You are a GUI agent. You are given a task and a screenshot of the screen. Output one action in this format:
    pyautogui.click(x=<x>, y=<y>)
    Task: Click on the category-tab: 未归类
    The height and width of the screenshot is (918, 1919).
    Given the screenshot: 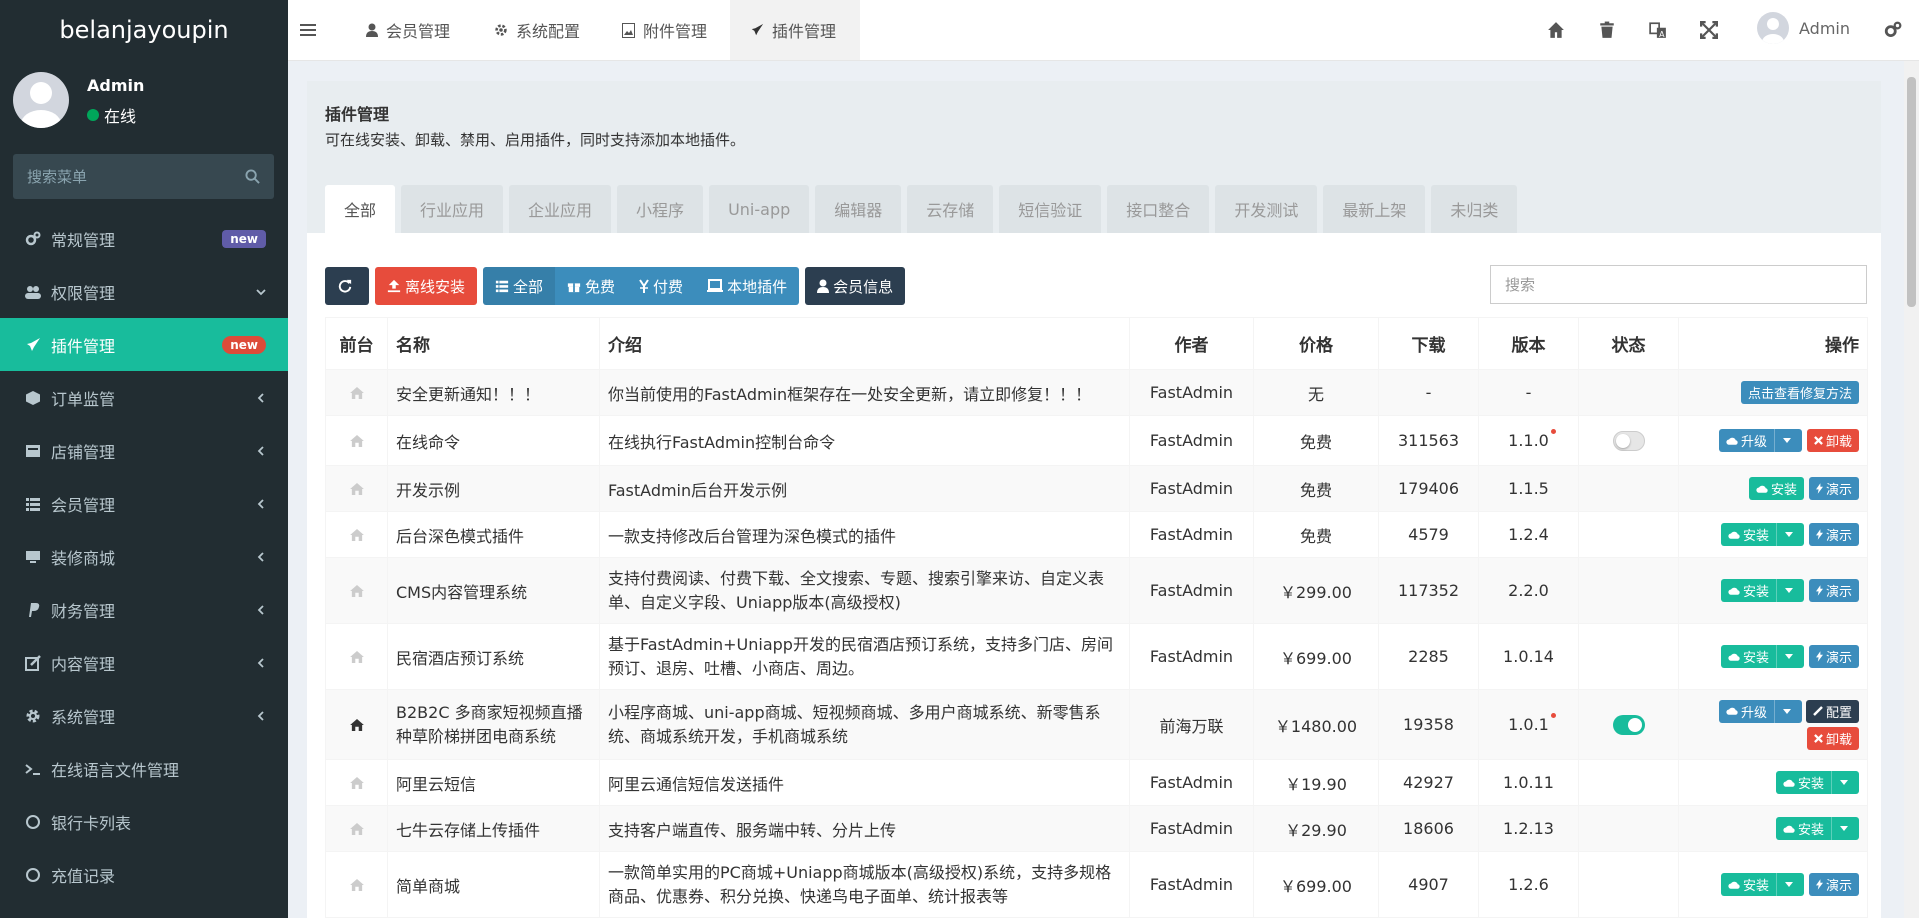 What is the action you would take?
    pyautogui.click(x=1474, y=209)
    